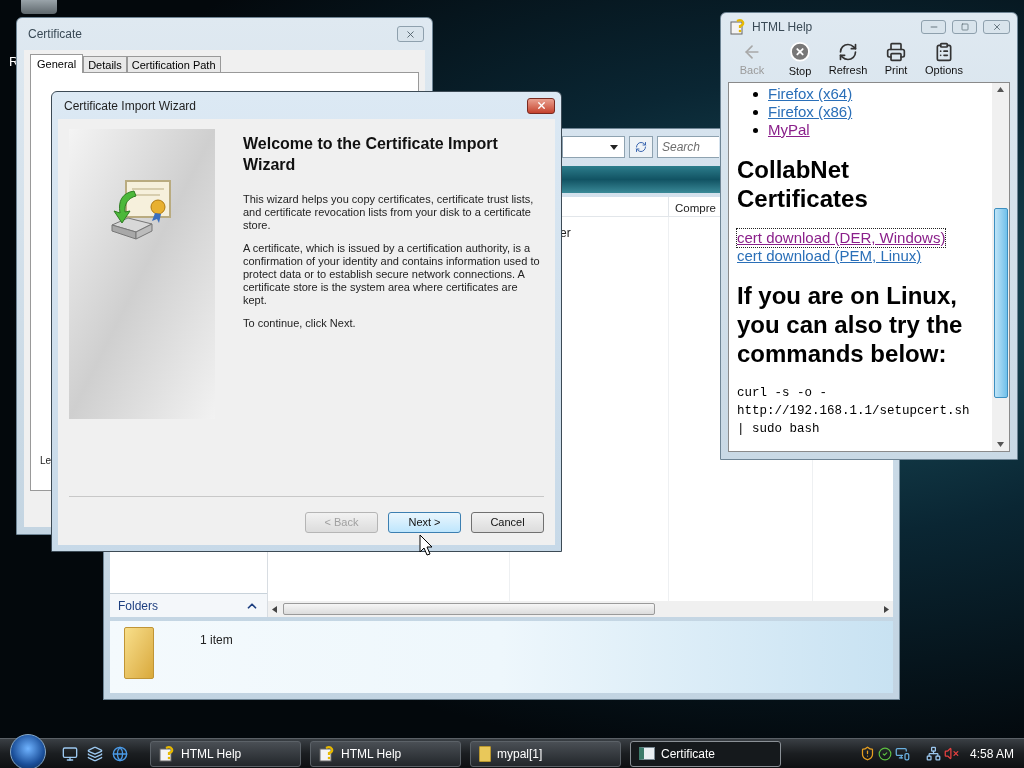 This screenshot has height=768, width=1024. What do you see at coordinates (426, 545) in the screenshot?
I see `mouse-pointer-icon` at bounding box center [426, 545].